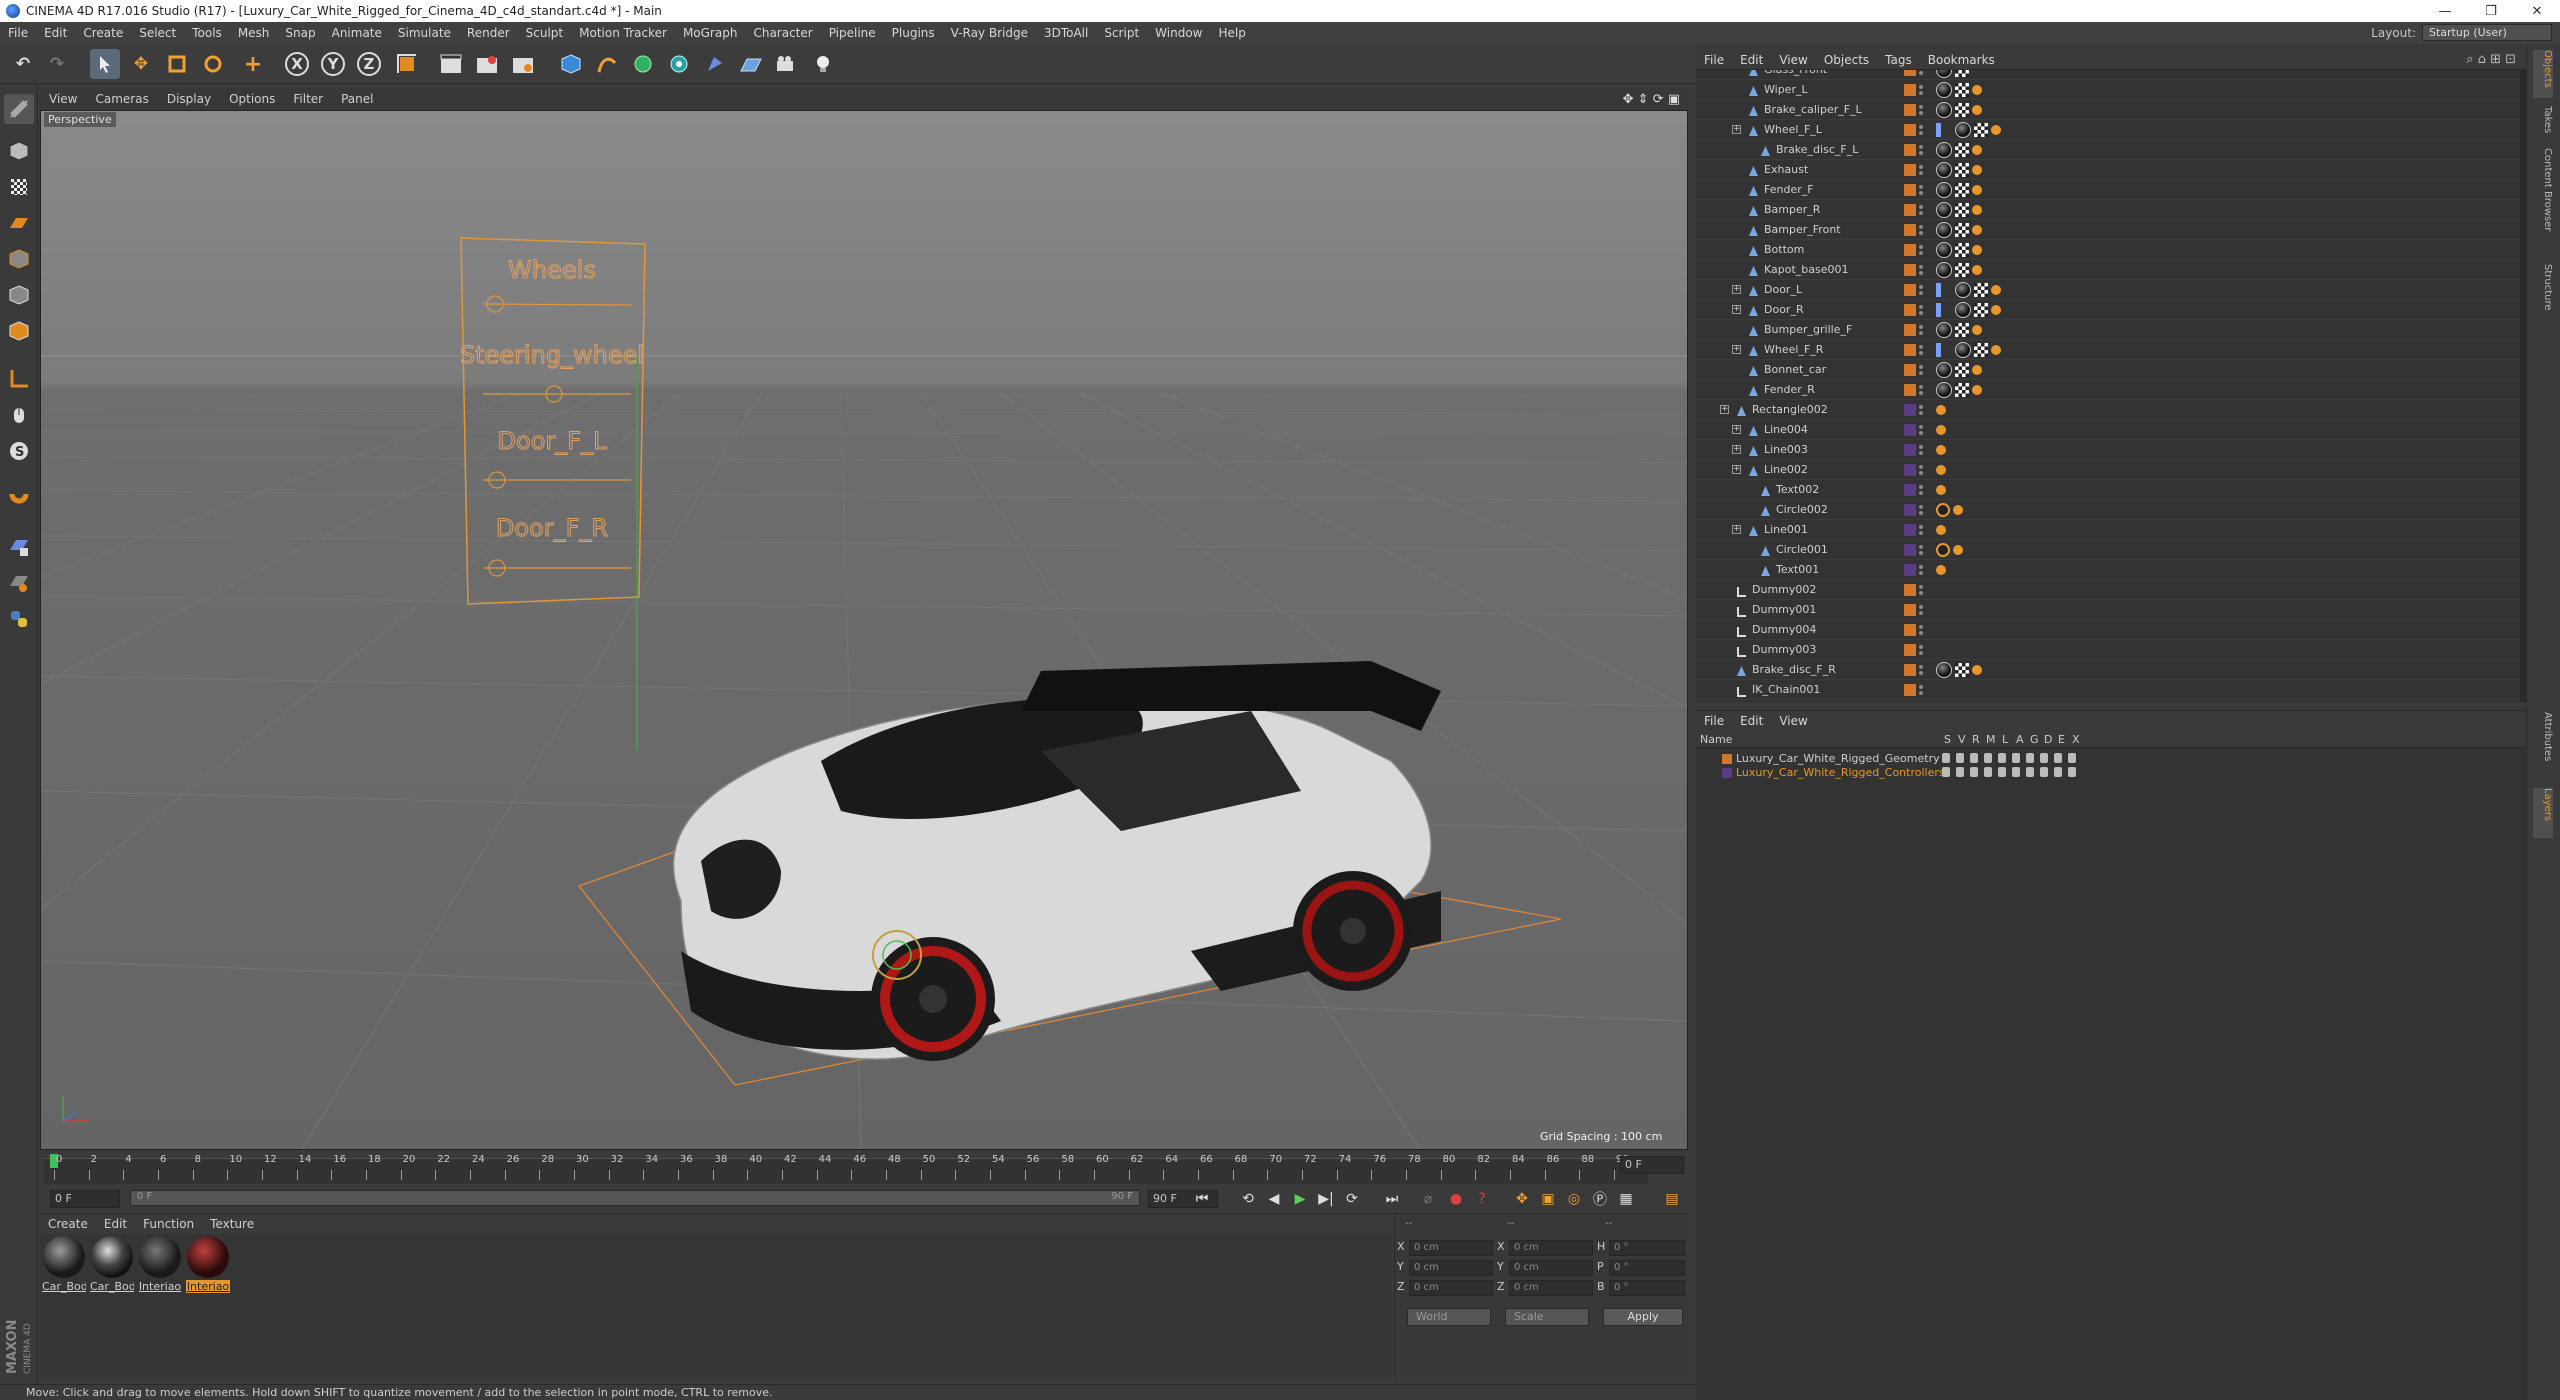  Describe the element at coordinates (710, 33) in the screenshot. I see `menu-mograph: MoGraph` at that location.